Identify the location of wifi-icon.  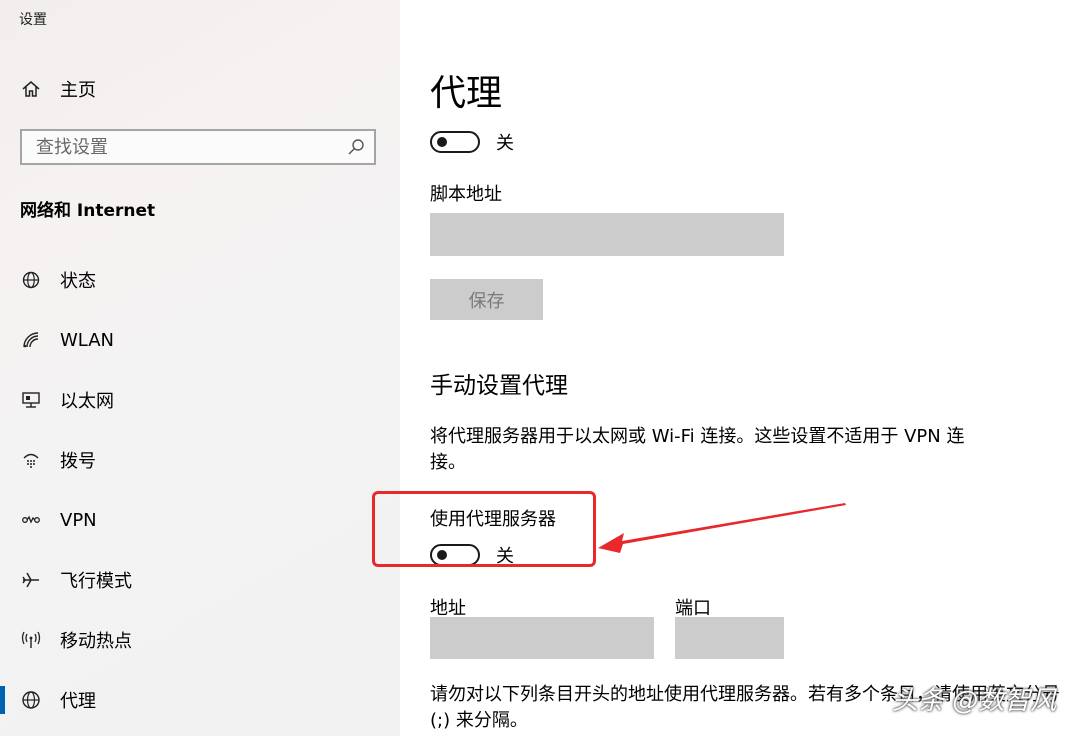
(31, 340).